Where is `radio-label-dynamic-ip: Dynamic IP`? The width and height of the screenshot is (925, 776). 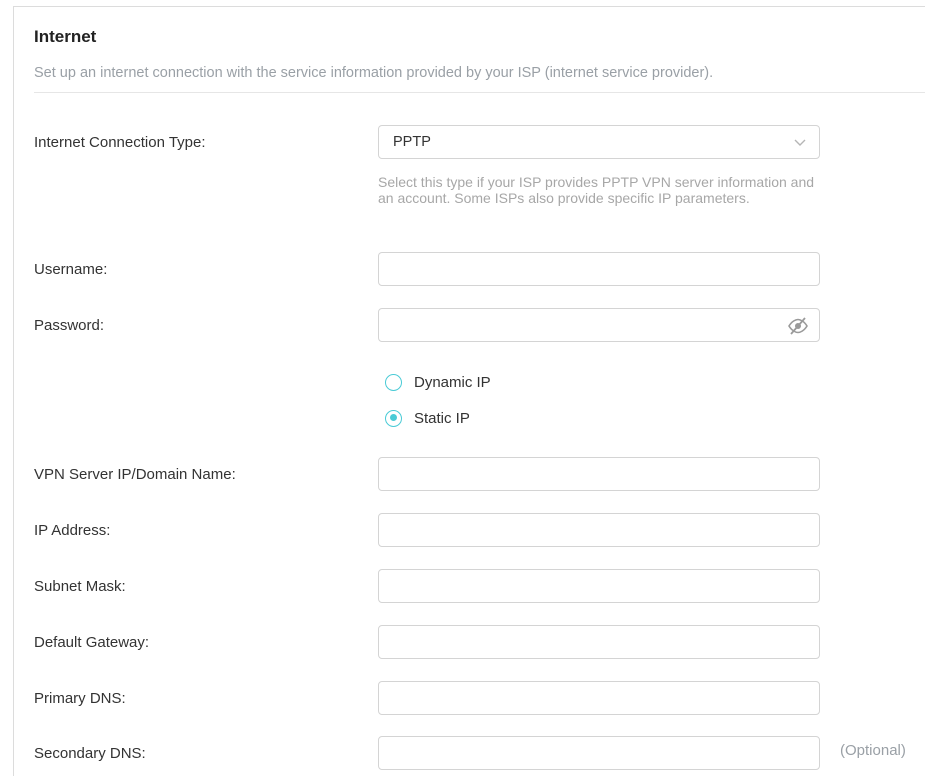 radio-label-dynamic-ip: Dynamic IP is located at coordinates (452, 382).